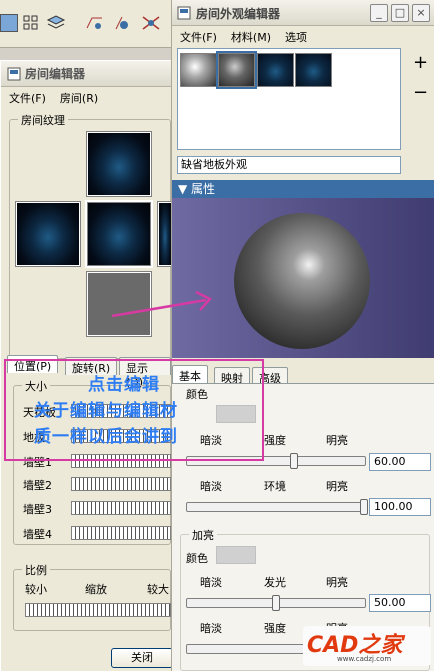 This screenshot has width=434, height=671. What do you see at coordinates (162, 304) in the screenshot?
I see `pointer-arrow` at bounding box center [162, 304].